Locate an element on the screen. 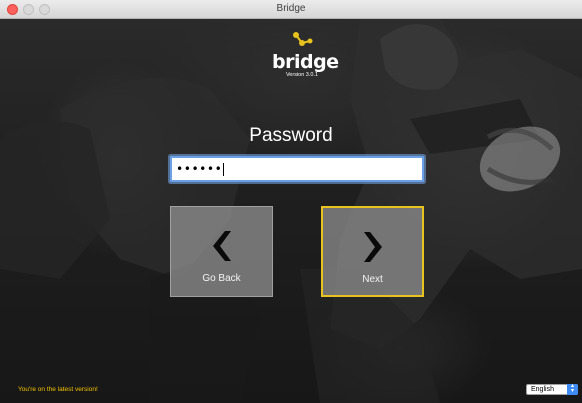 Image resolution: width=582 pixels, height=403 pixels. update-status: You're on the latest version! is located at coordinates (58, 389).